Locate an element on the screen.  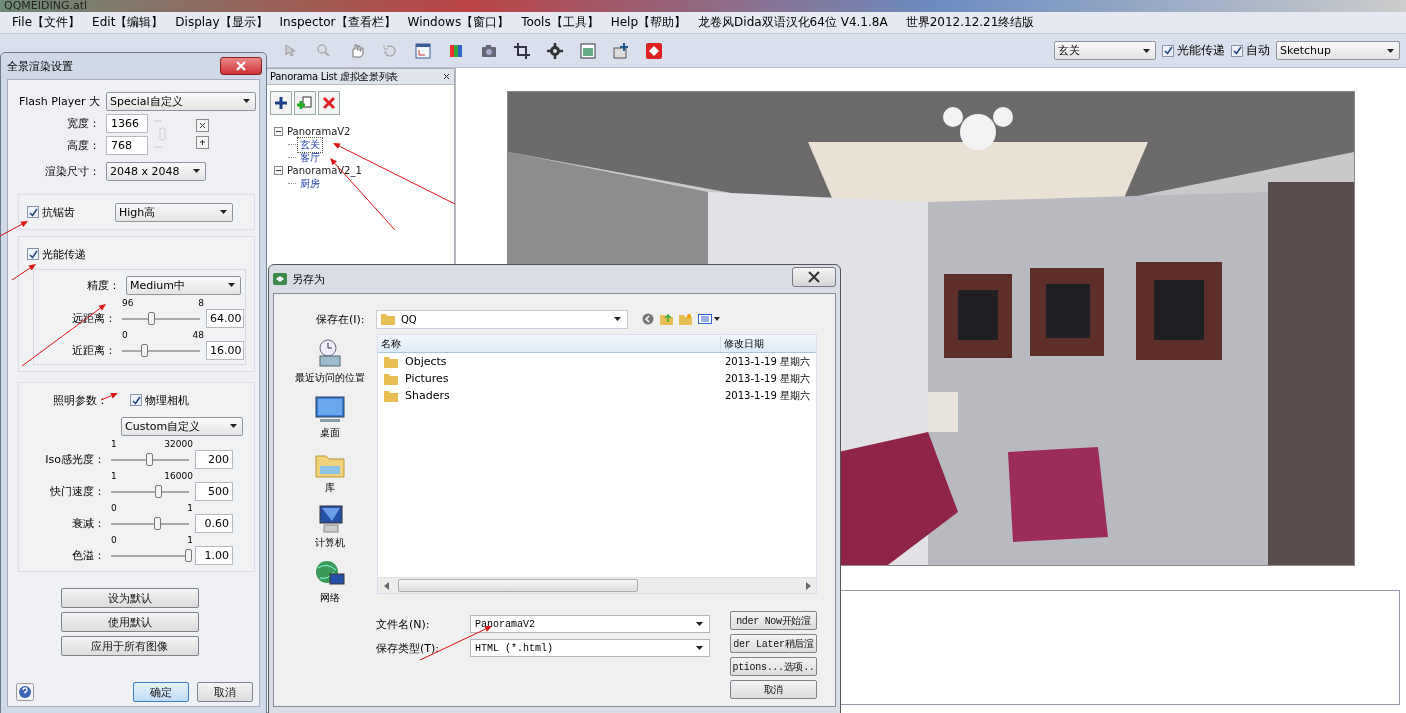
window-icon is located at coordinates (423, 50).